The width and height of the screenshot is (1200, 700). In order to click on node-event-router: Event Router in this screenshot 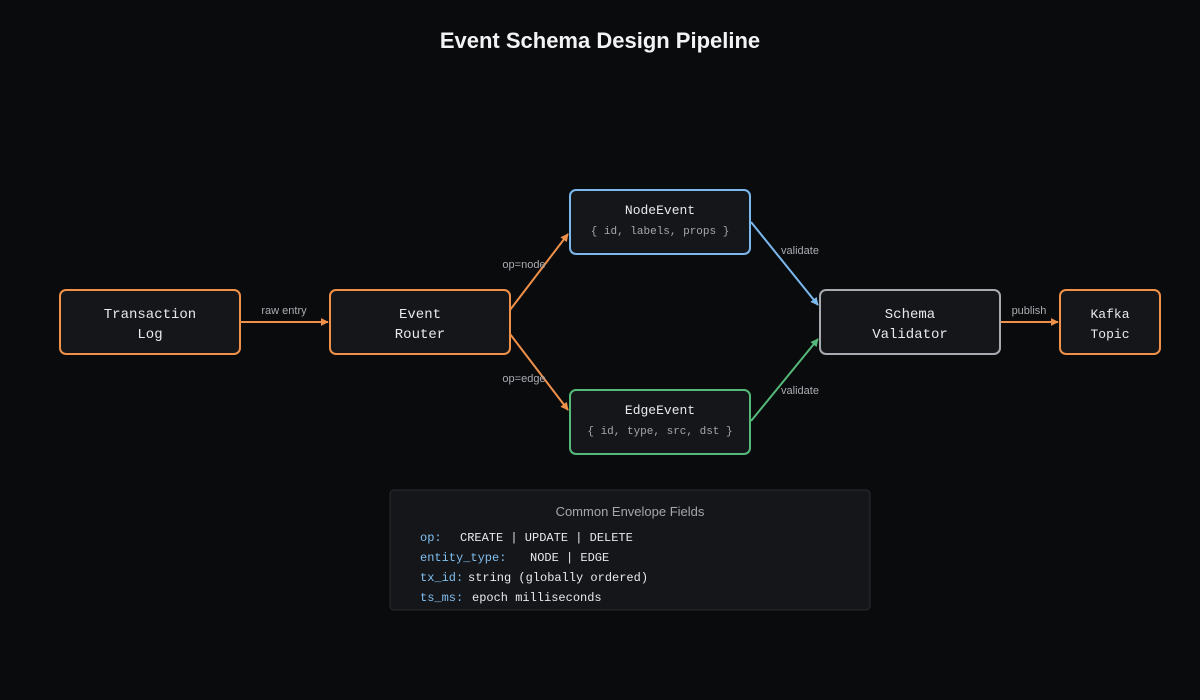, I will do `click(420, 322)`.